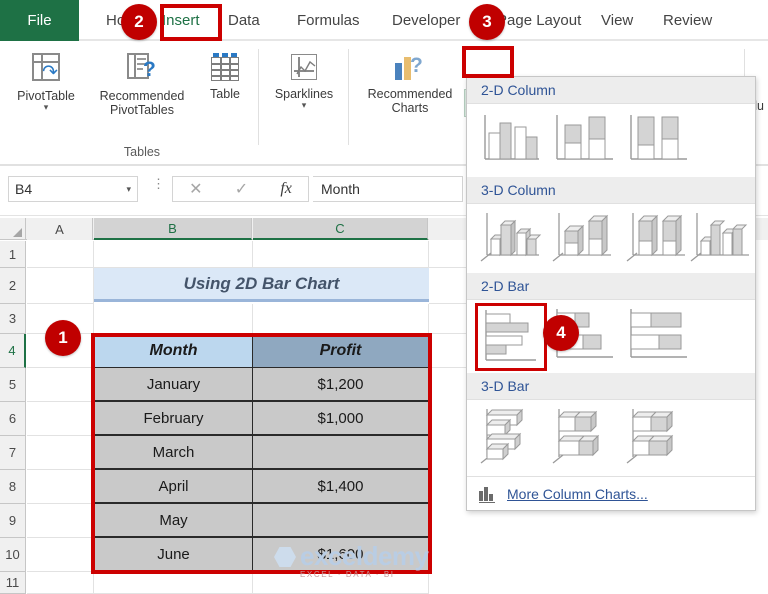  What do you see at coordinates (726, 238) in the screenshot?
I see `chart-option-3d-column` at bounding box center [726, 238].